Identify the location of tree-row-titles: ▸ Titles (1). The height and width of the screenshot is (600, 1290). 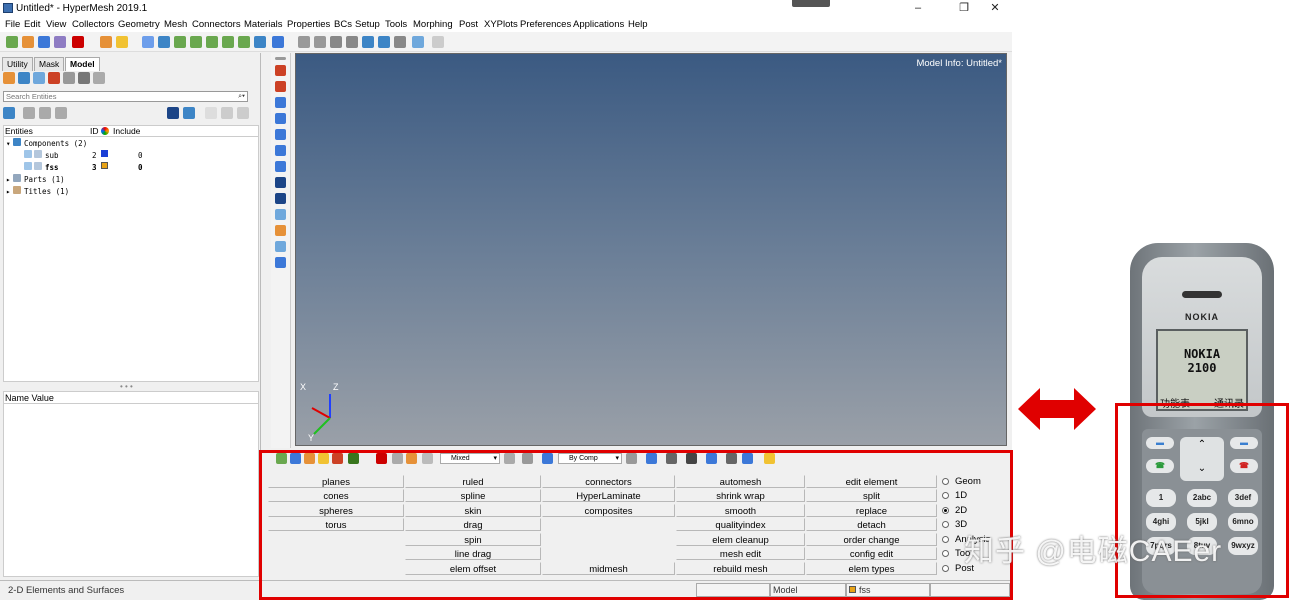
(131, 192).